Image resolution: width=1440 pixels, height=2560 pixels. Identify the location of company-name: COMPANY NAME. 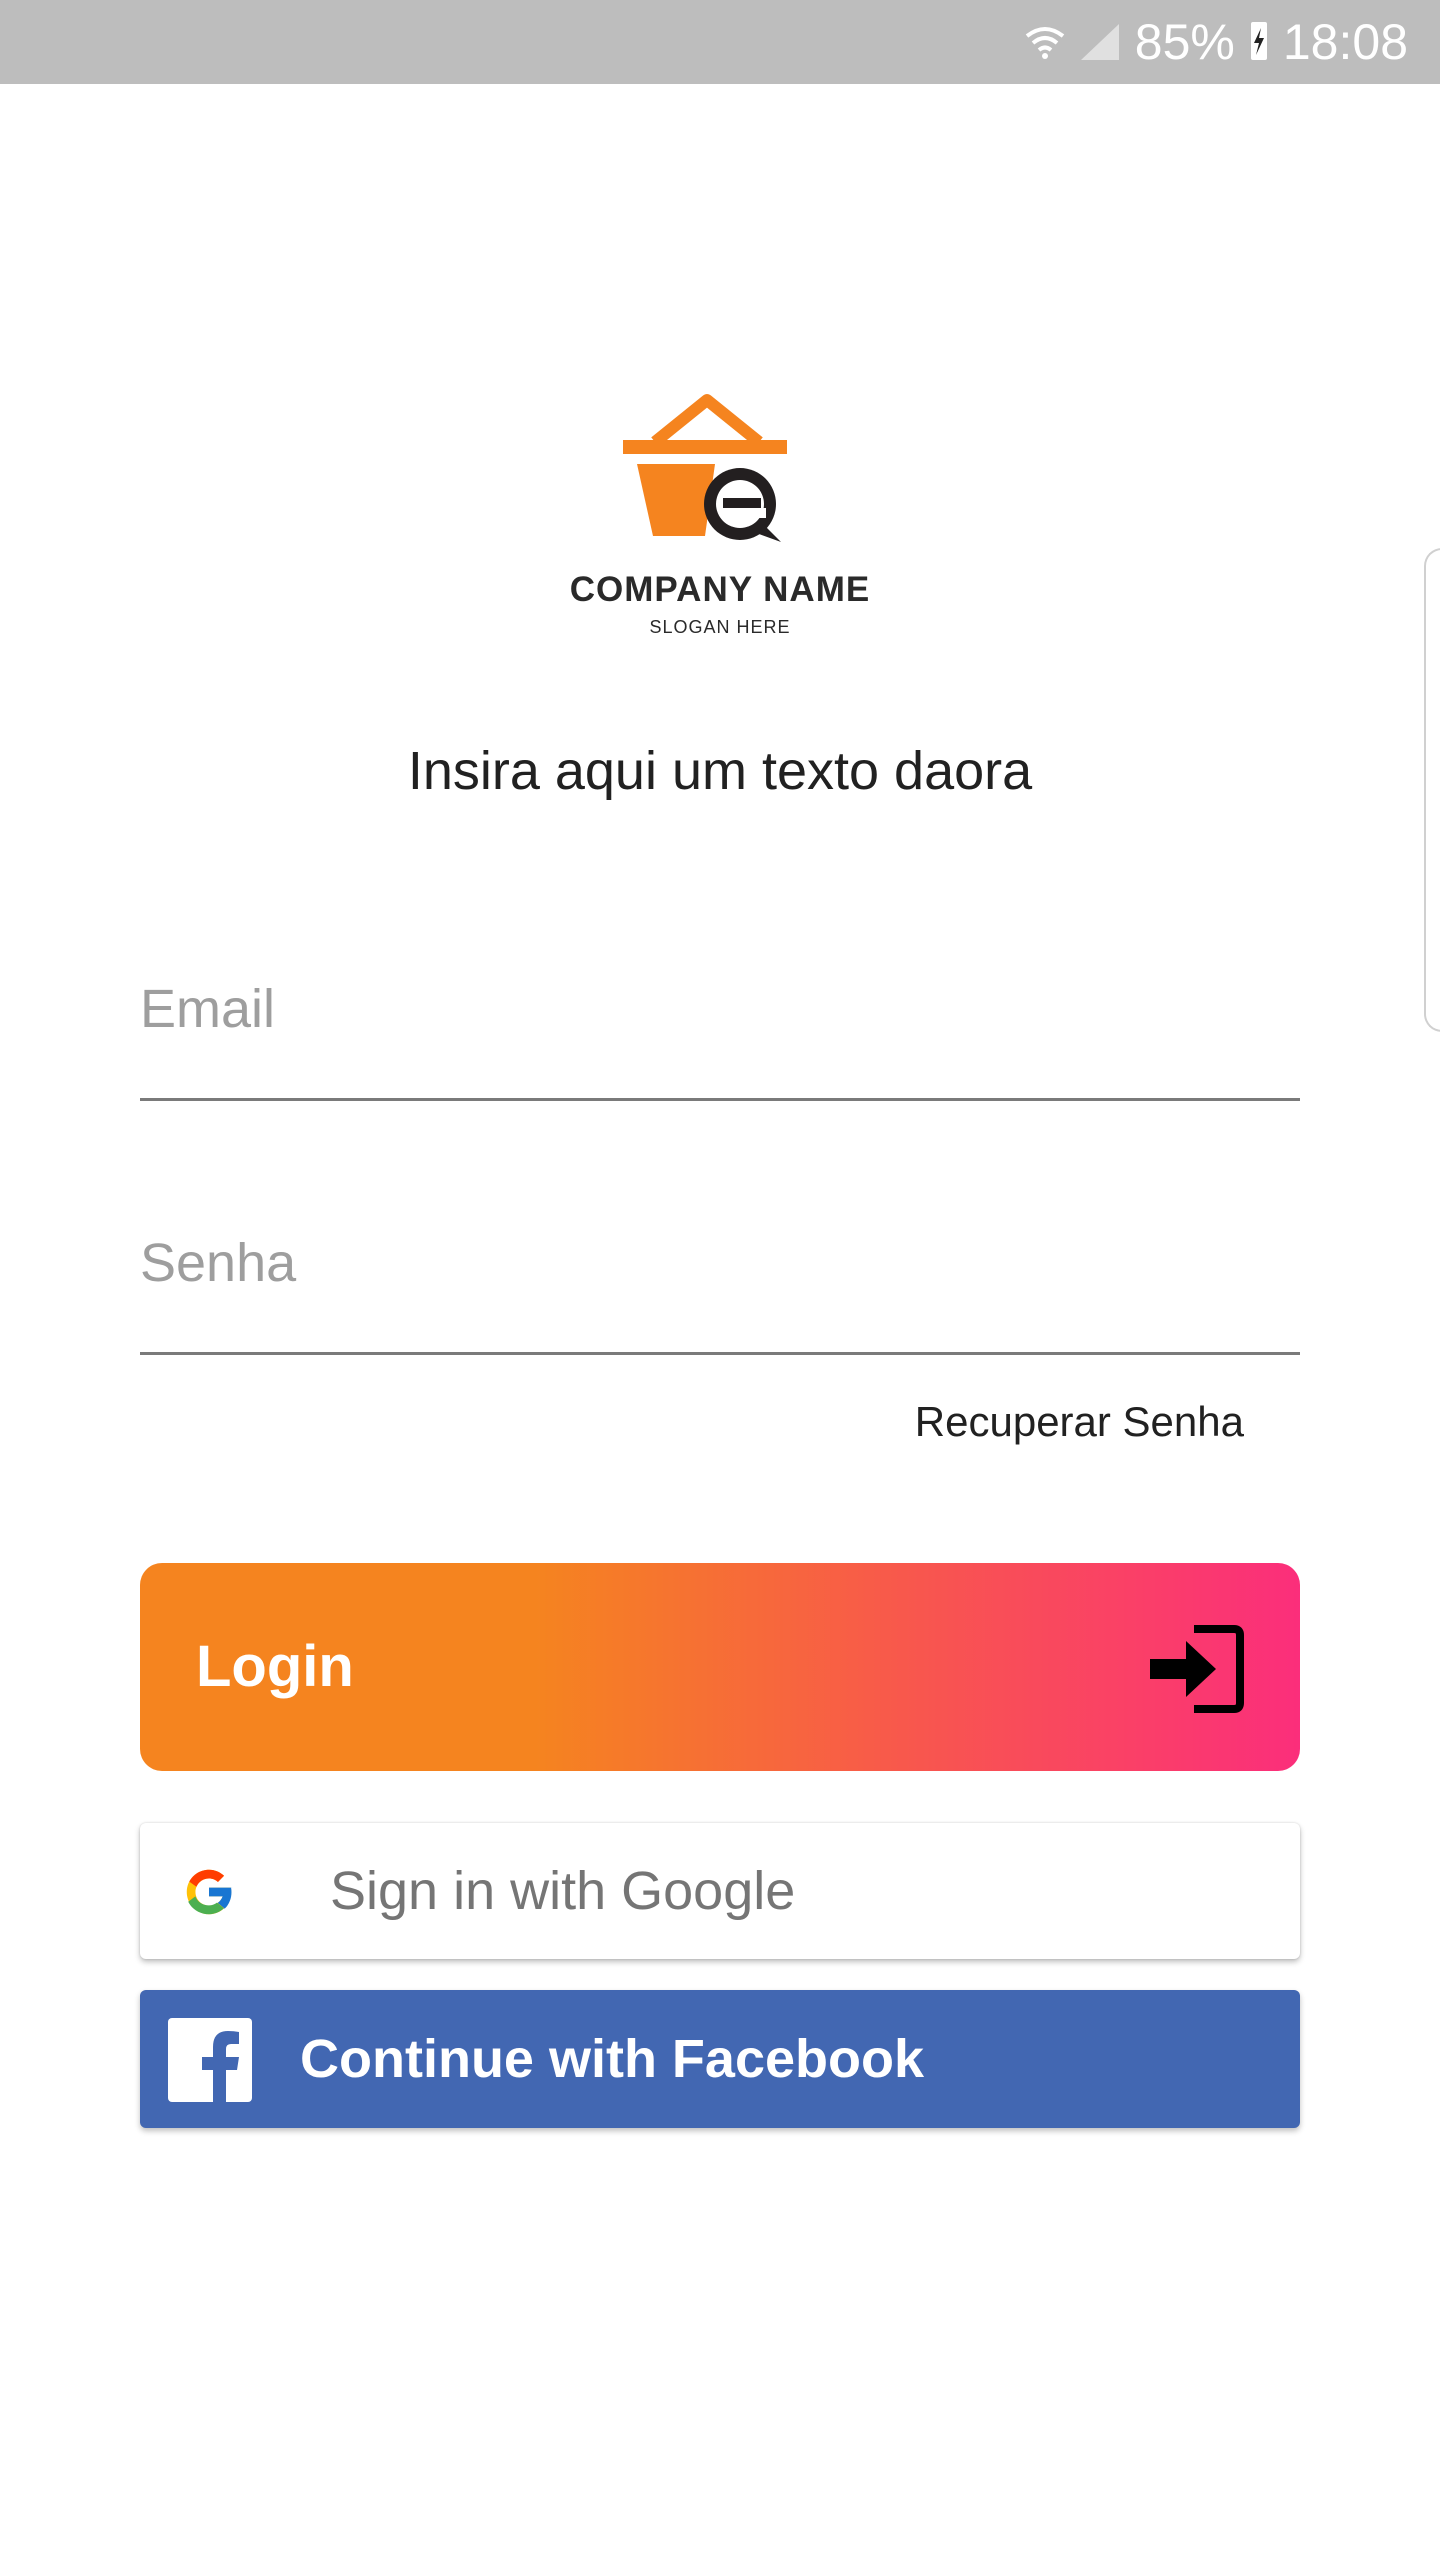
(720, 589).